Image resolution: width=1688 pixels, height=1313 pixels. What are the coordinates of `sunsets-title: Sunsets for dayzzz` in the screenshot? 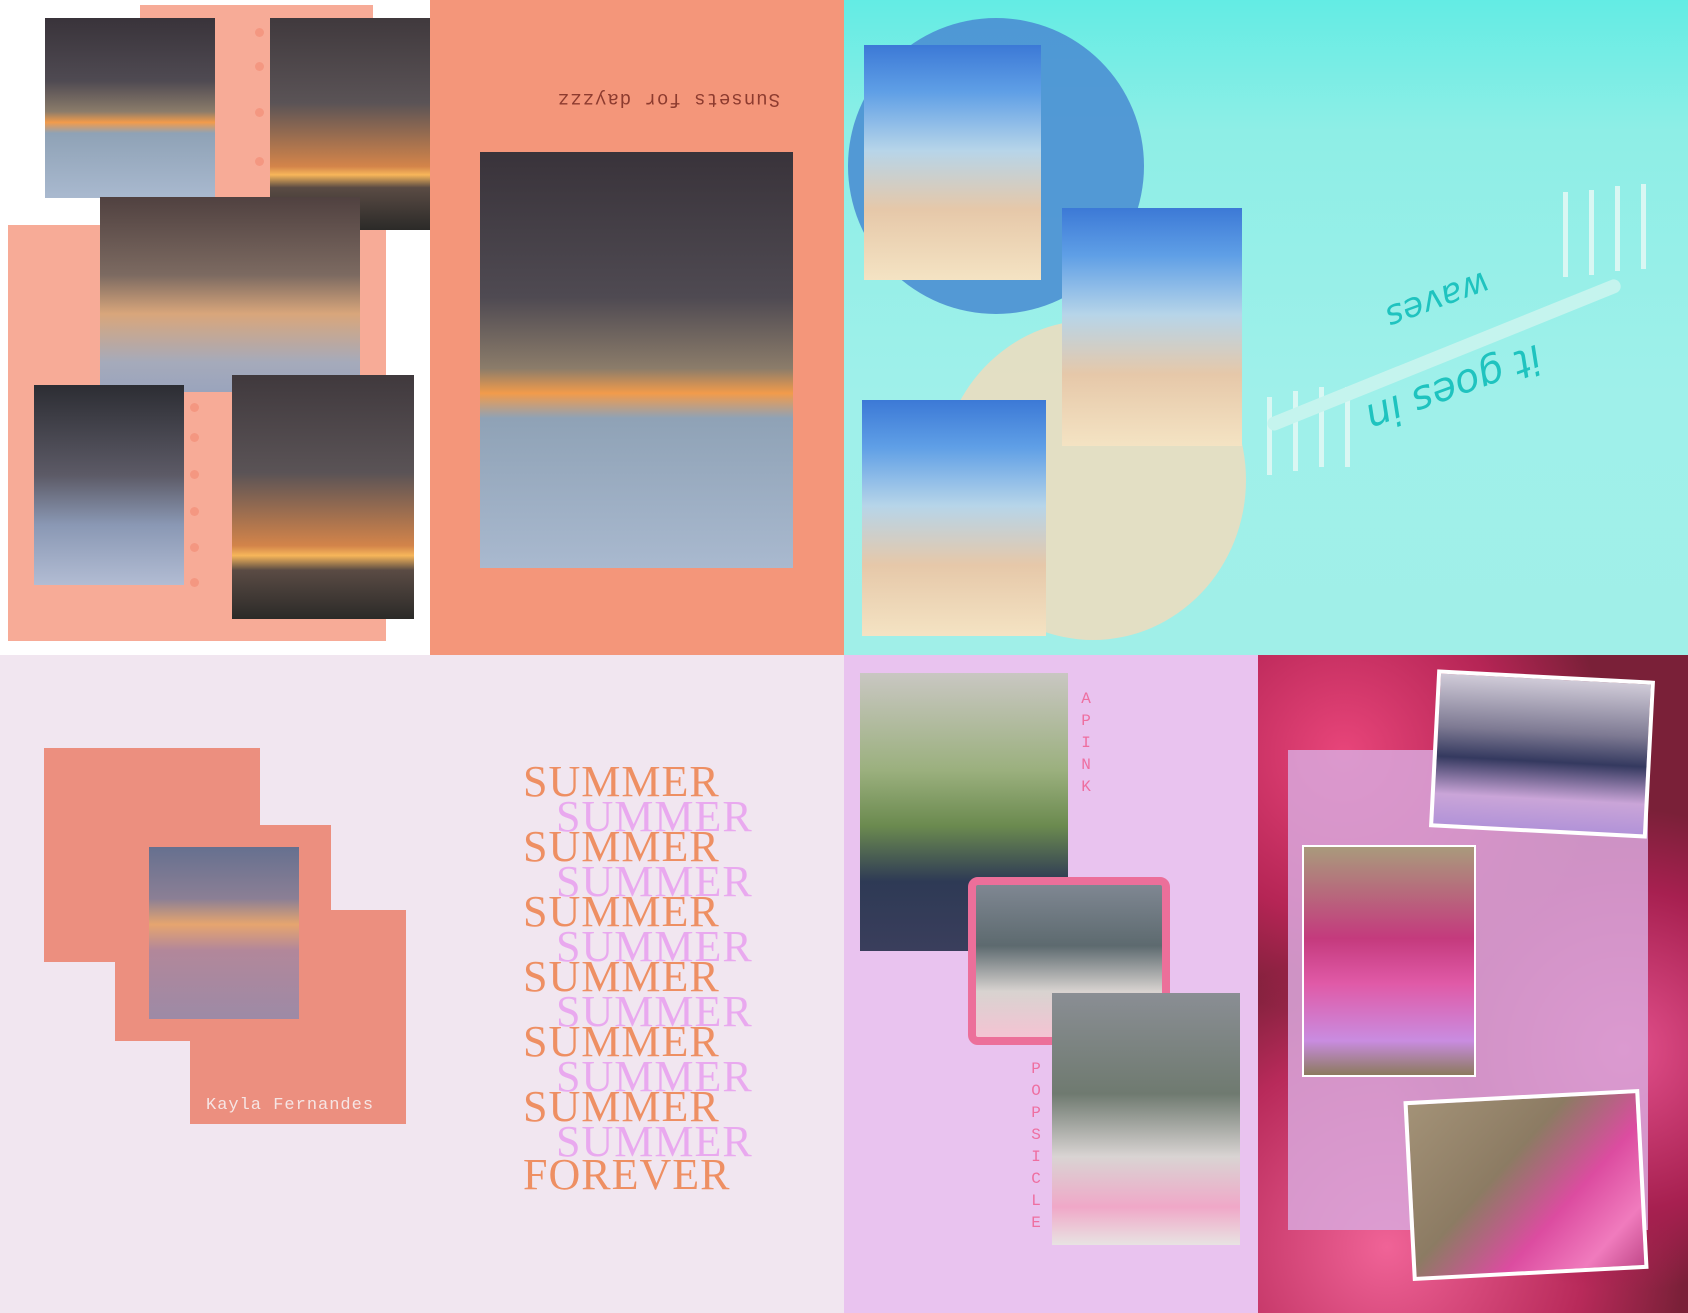 It's located at (668, 99).